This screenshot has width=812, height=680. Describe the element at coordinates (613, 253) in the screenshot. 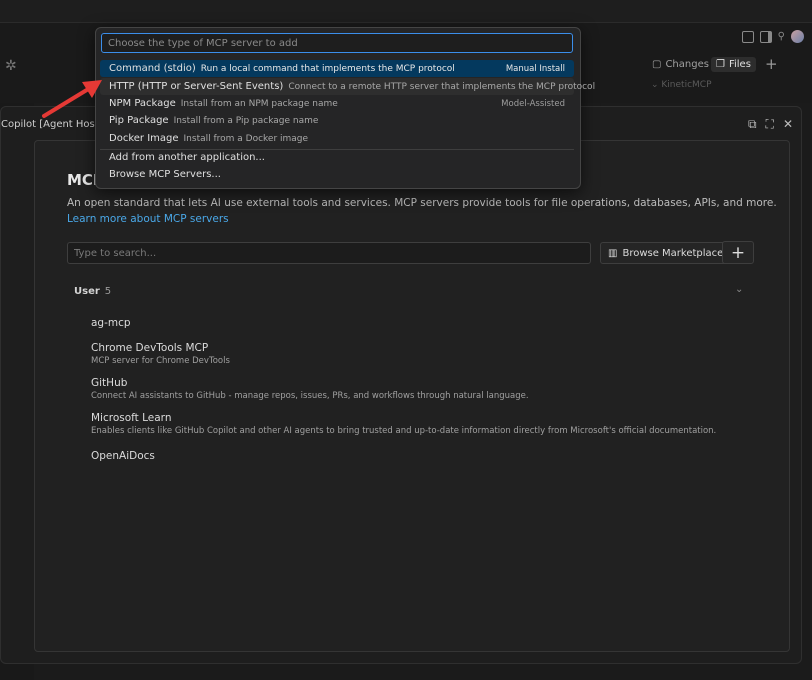

I see `library-icon: ▥` at that location.